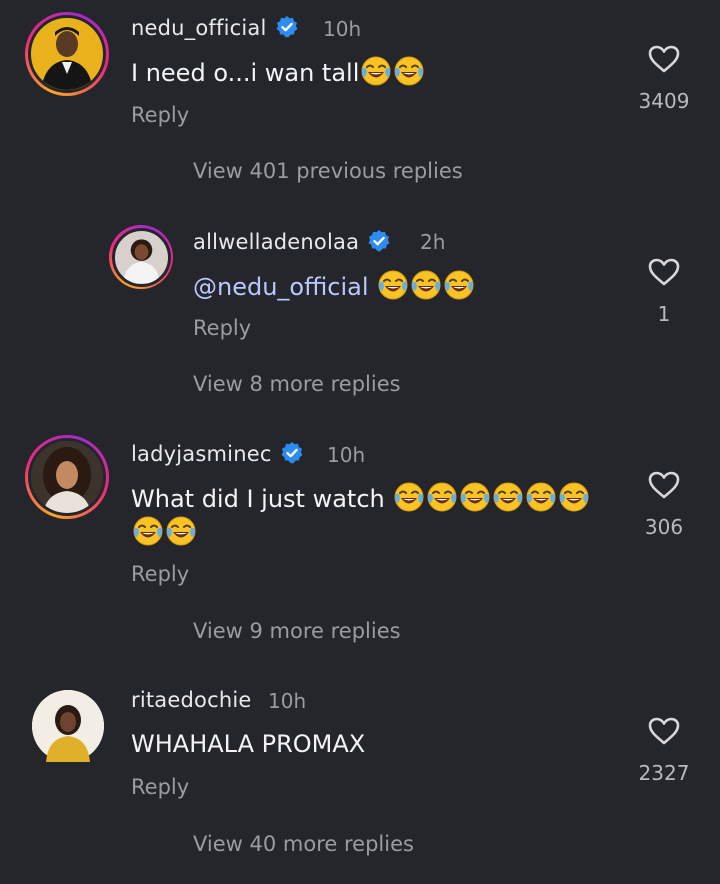 The width and height of the screenshot is (720, 884). Describe the element at coordinates (278, 72) in the screenshot. I see `comment-text: I need o...i wan tall` at that location.